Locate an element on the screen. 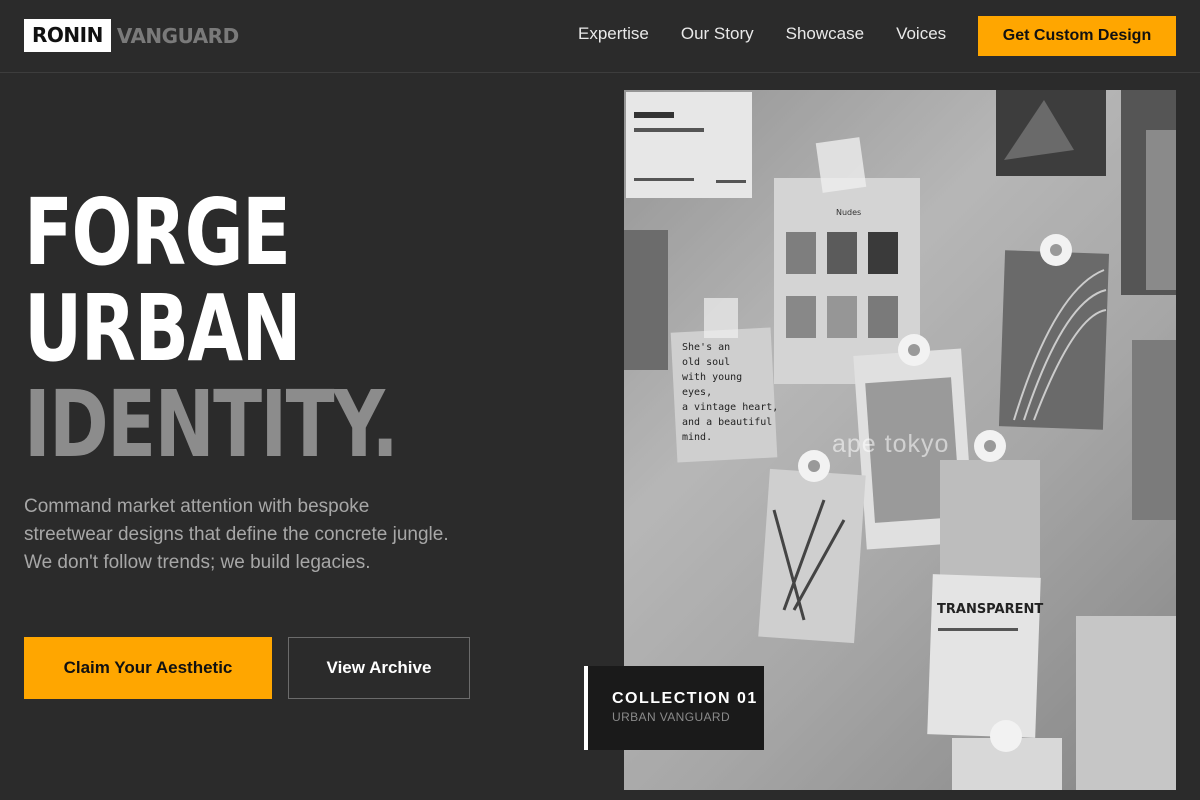  logo-wordmark: VANGUARD is located at coordinates (177, 35).